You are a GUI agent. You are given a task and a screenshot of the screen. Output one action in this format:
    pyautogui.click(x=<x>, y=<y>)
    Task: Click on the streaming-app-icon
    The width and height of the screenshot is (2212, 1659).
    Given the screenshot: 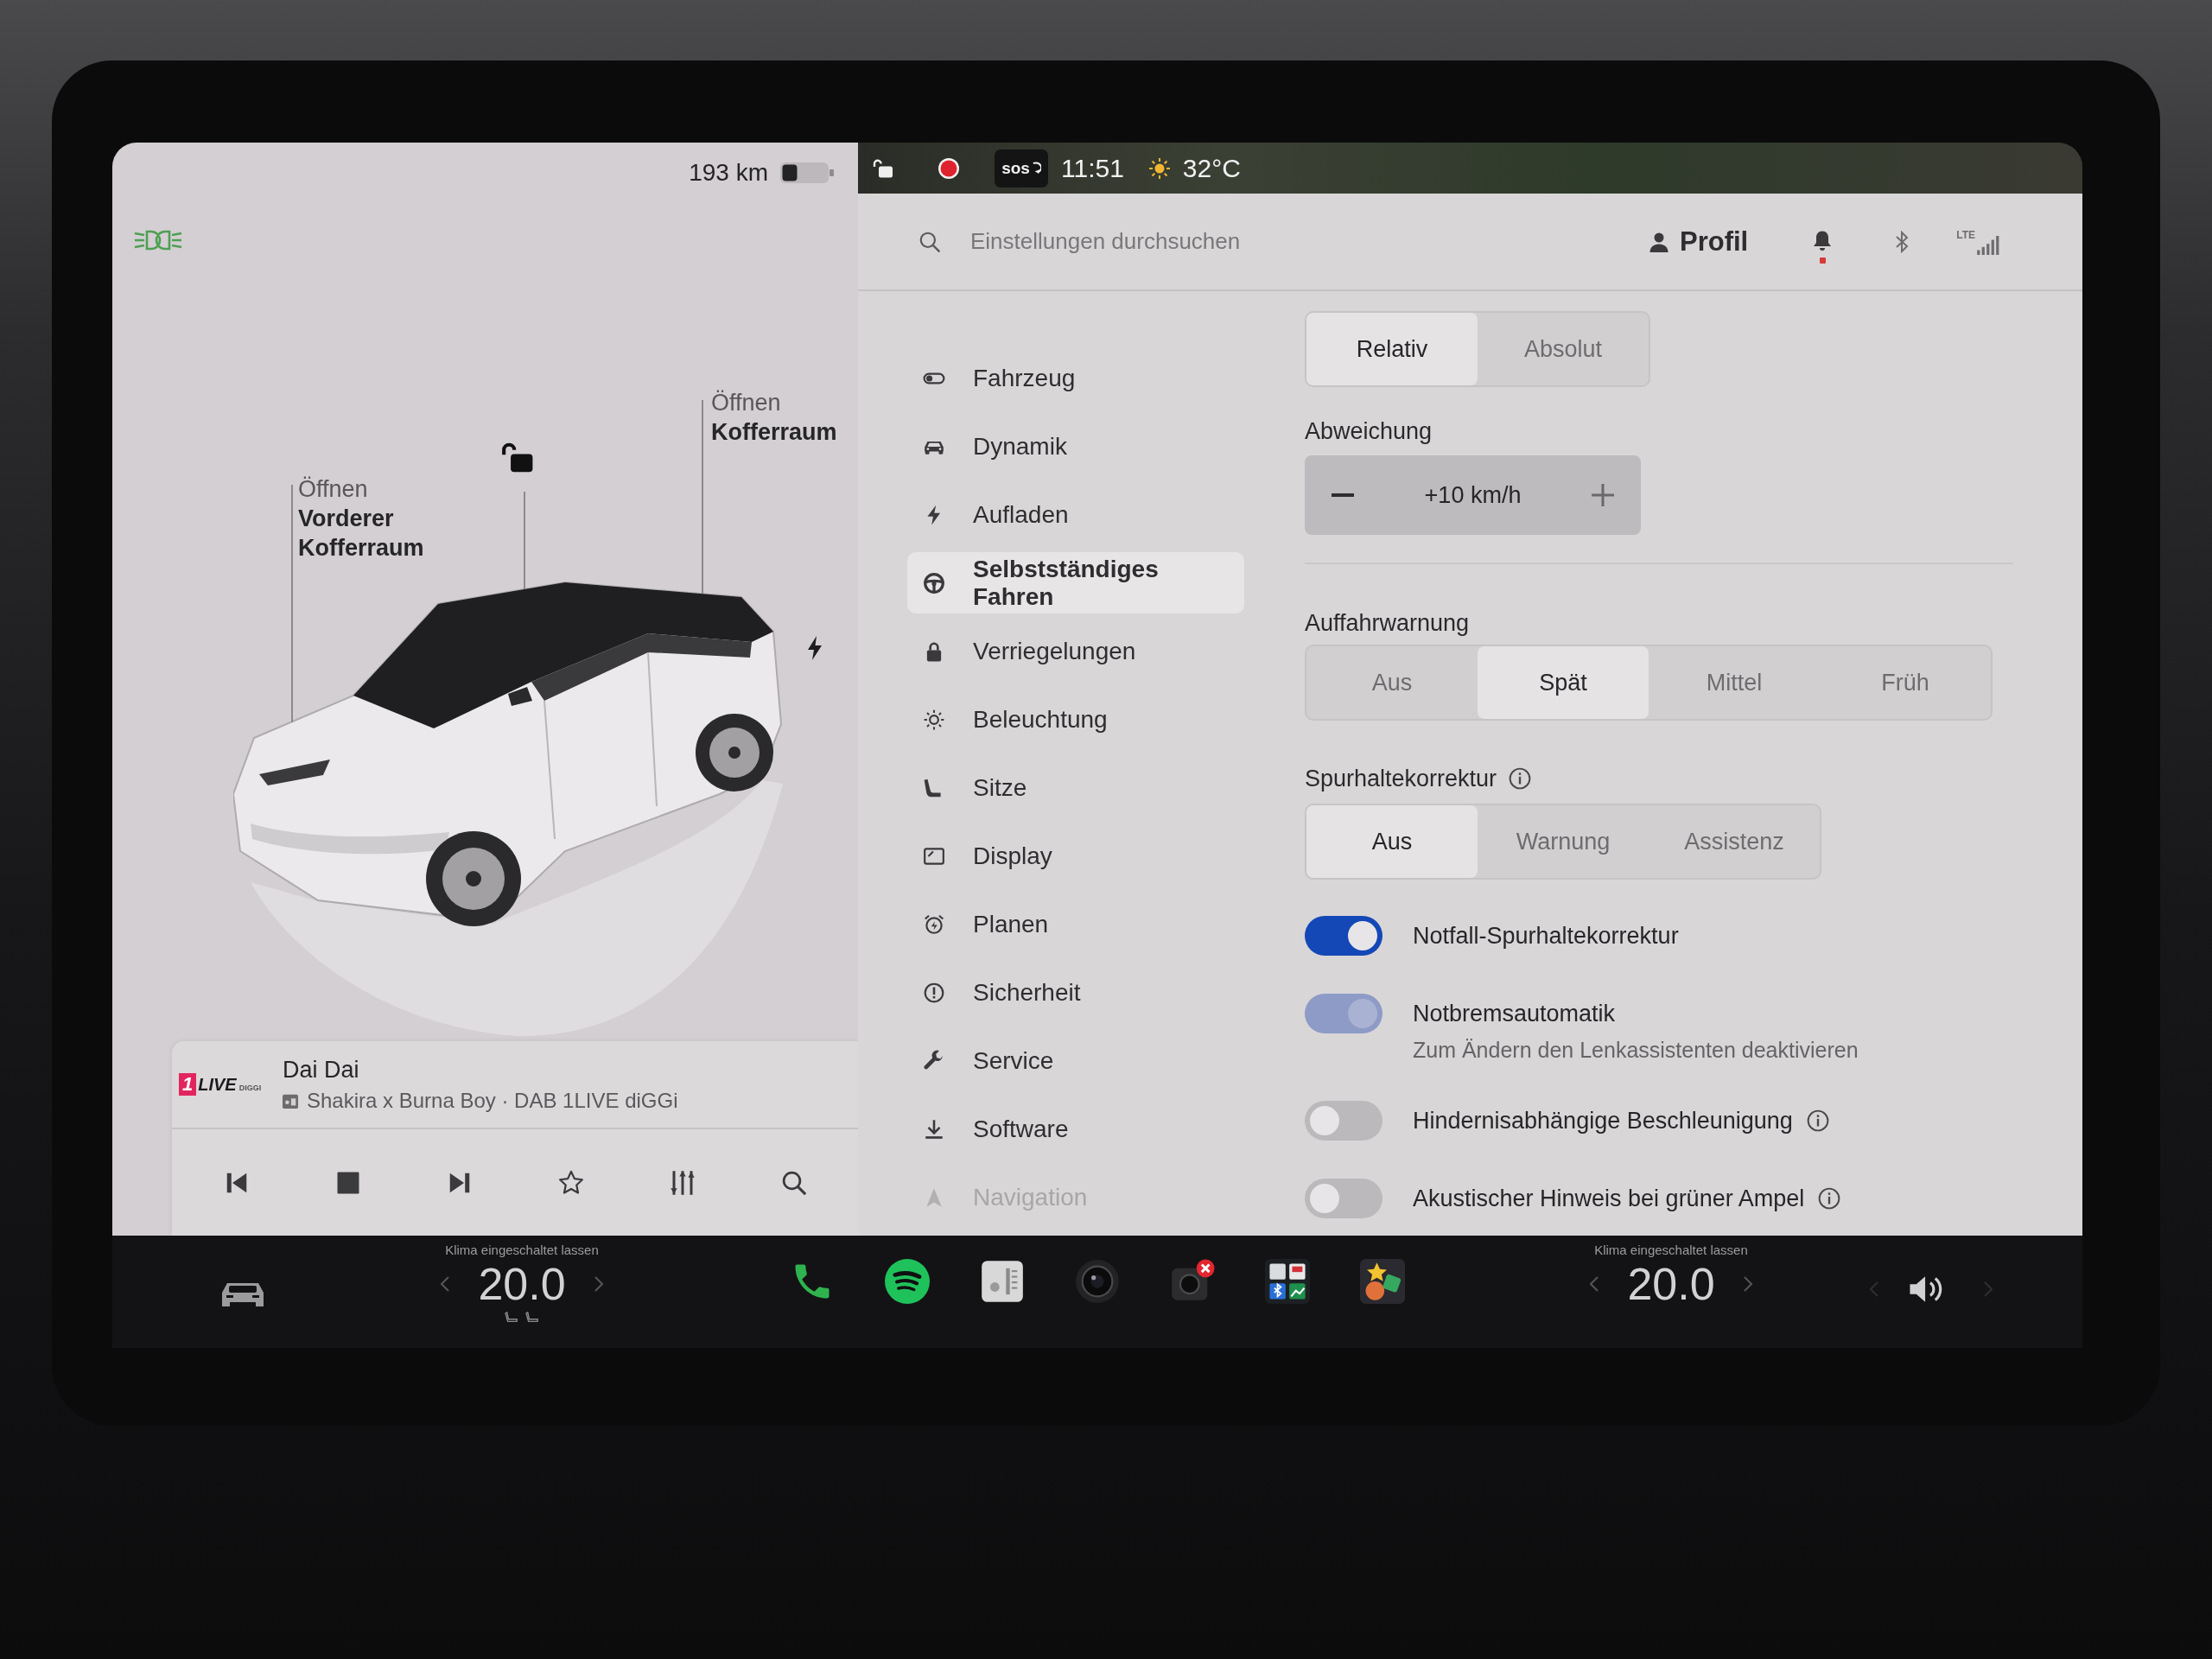 What is the action you would take?
    pyautogui.click(x=907, y=1281)
    